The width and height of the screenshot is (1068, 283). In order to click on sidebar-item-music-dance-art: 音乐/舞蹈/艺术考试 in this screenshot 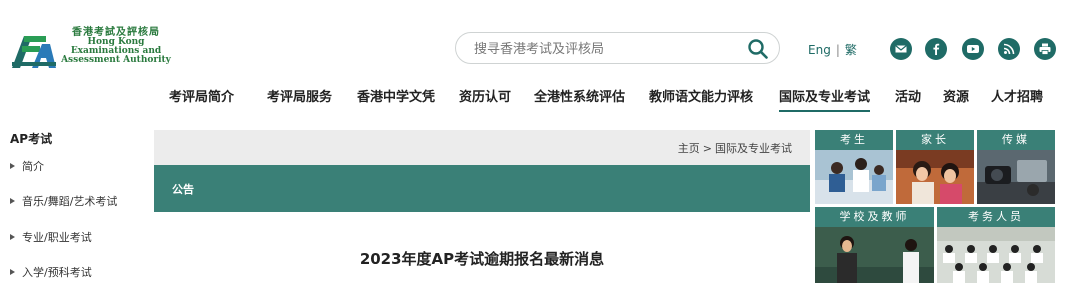, I will do `click(63, 201)`.